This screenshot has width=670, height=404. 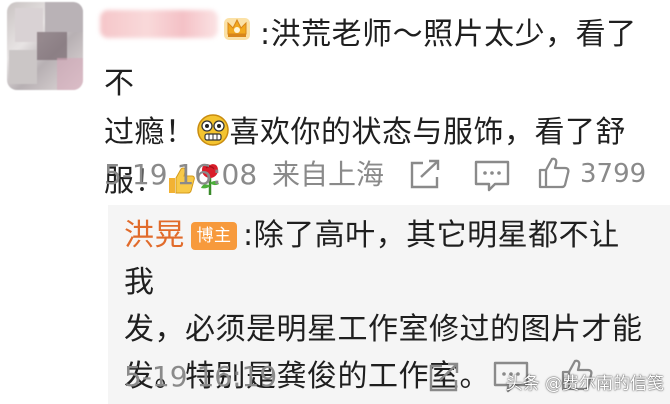 I want to click on author-badge: 博主, so click(x=214, y=236).